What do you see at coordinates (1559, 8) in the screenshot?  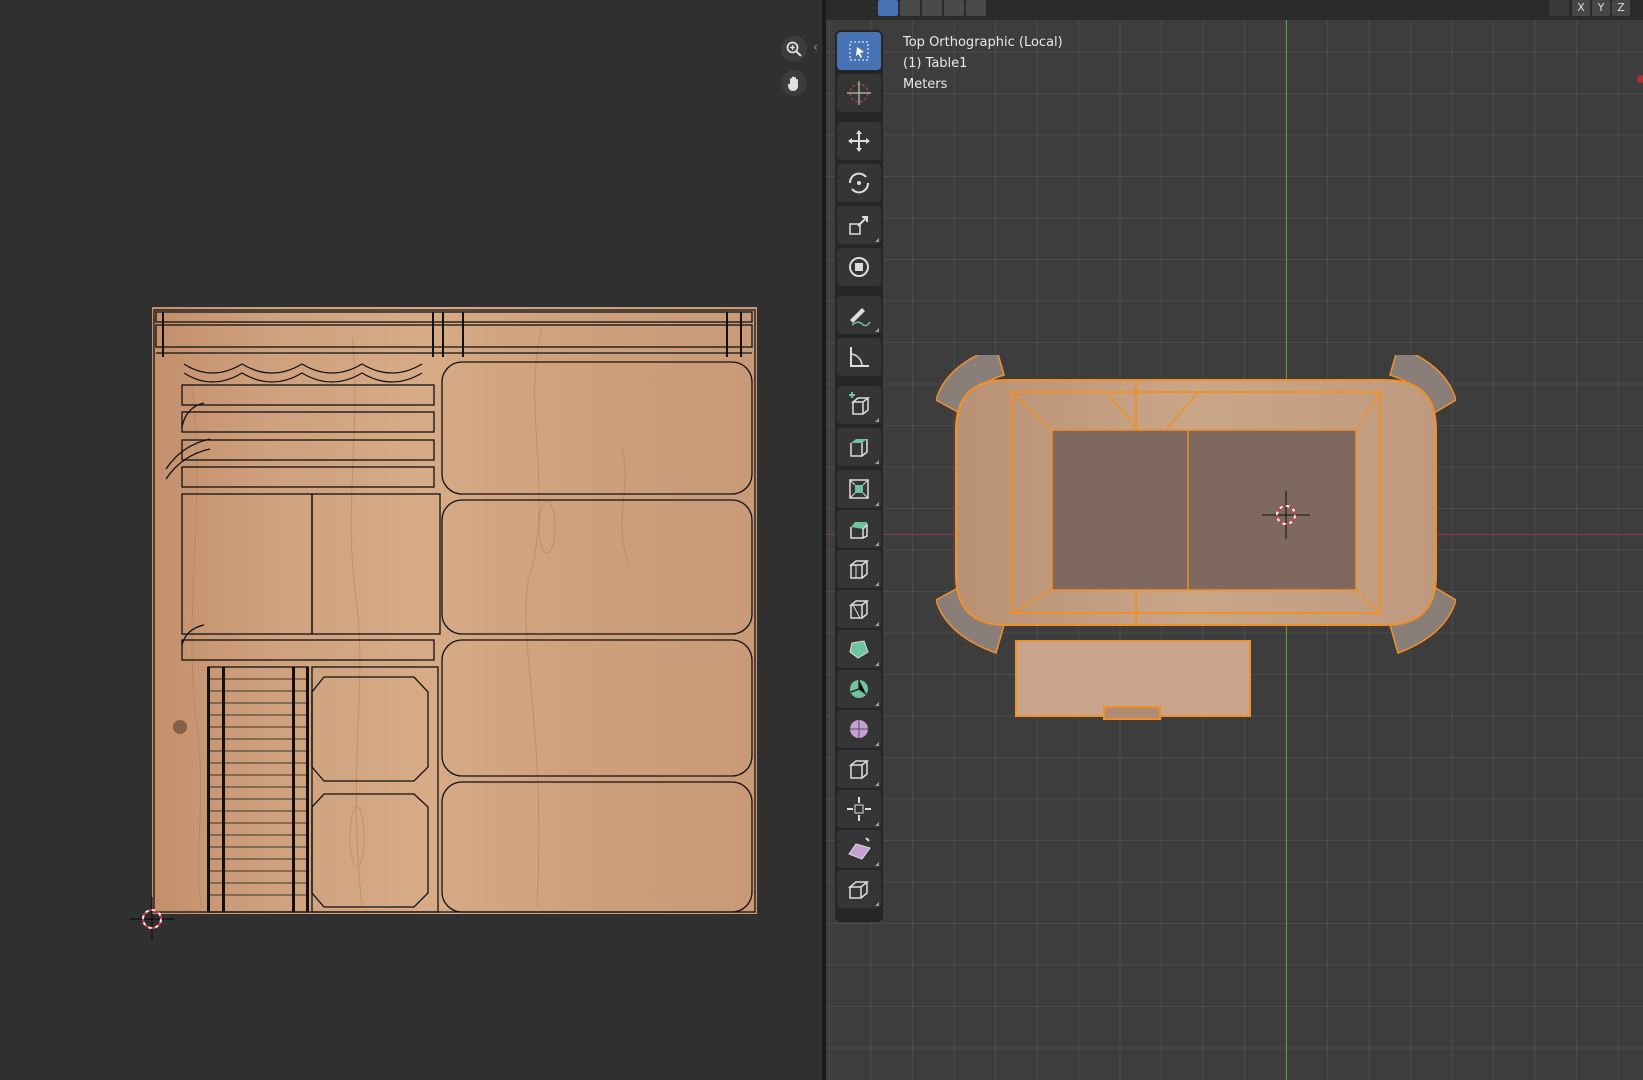 I see `mirror-icon` at bounding box center [1559, 8].